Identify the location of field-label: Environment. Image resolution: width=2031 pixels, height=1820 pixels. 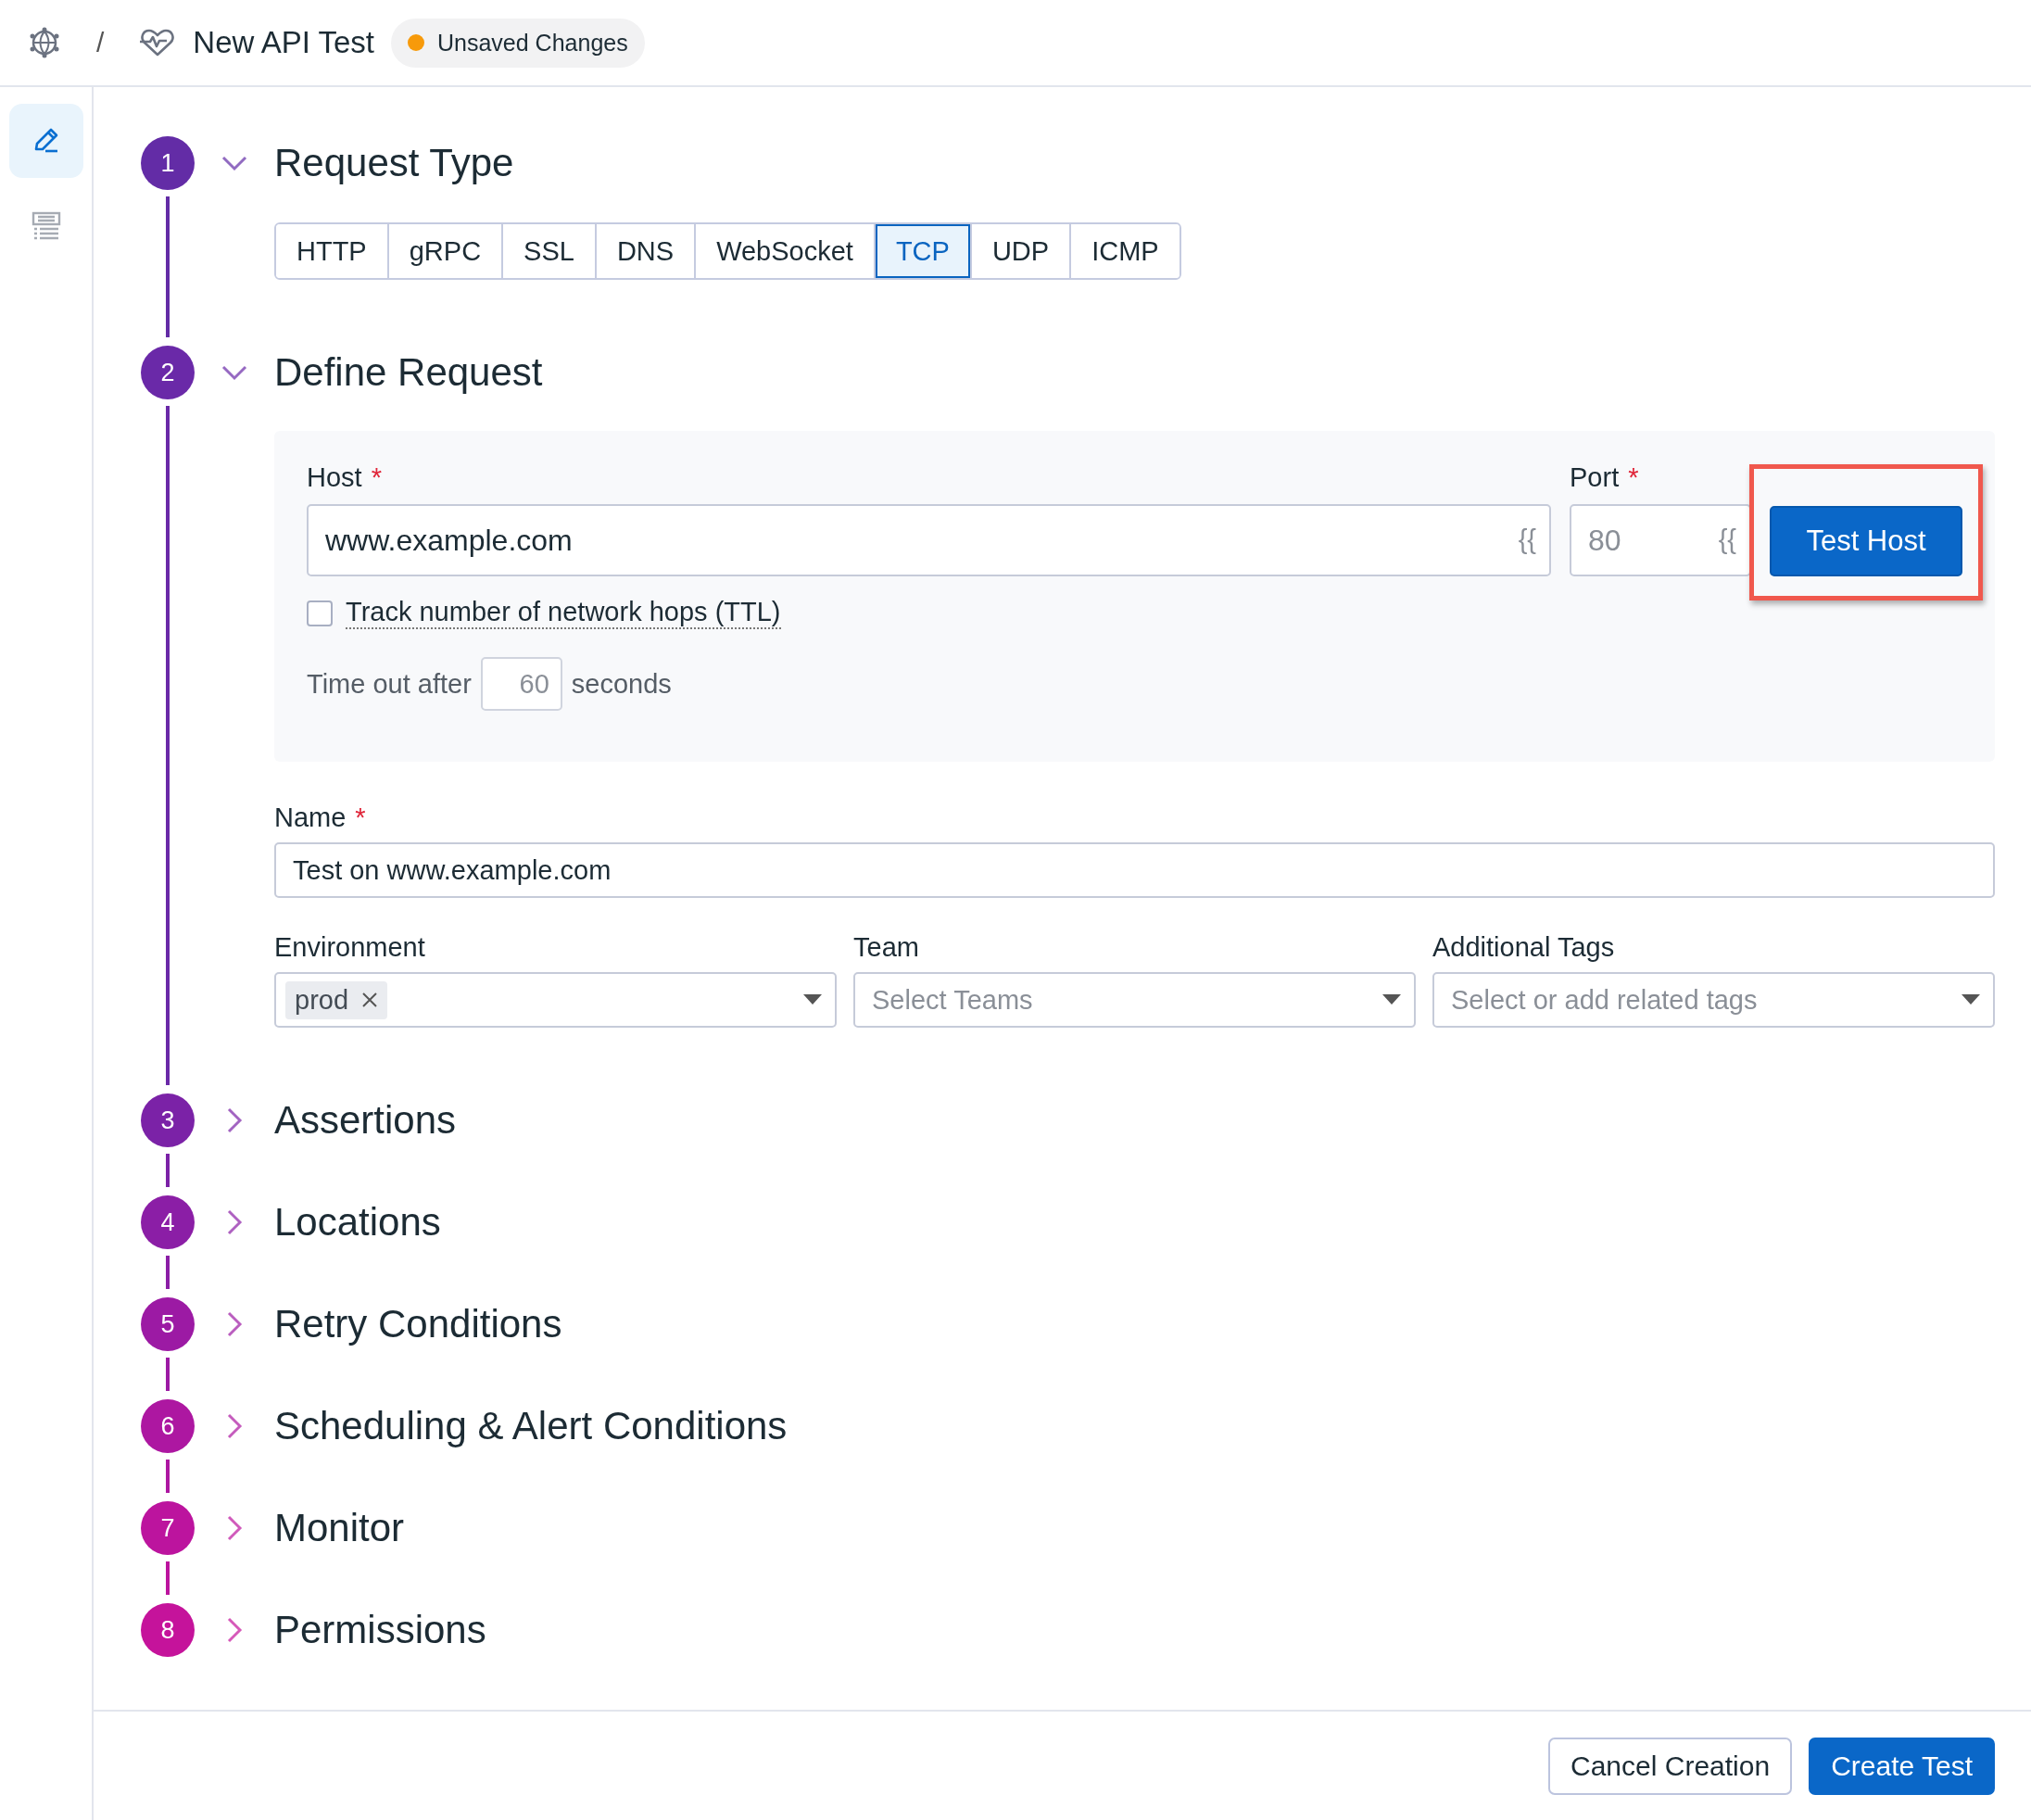
(349, 947).